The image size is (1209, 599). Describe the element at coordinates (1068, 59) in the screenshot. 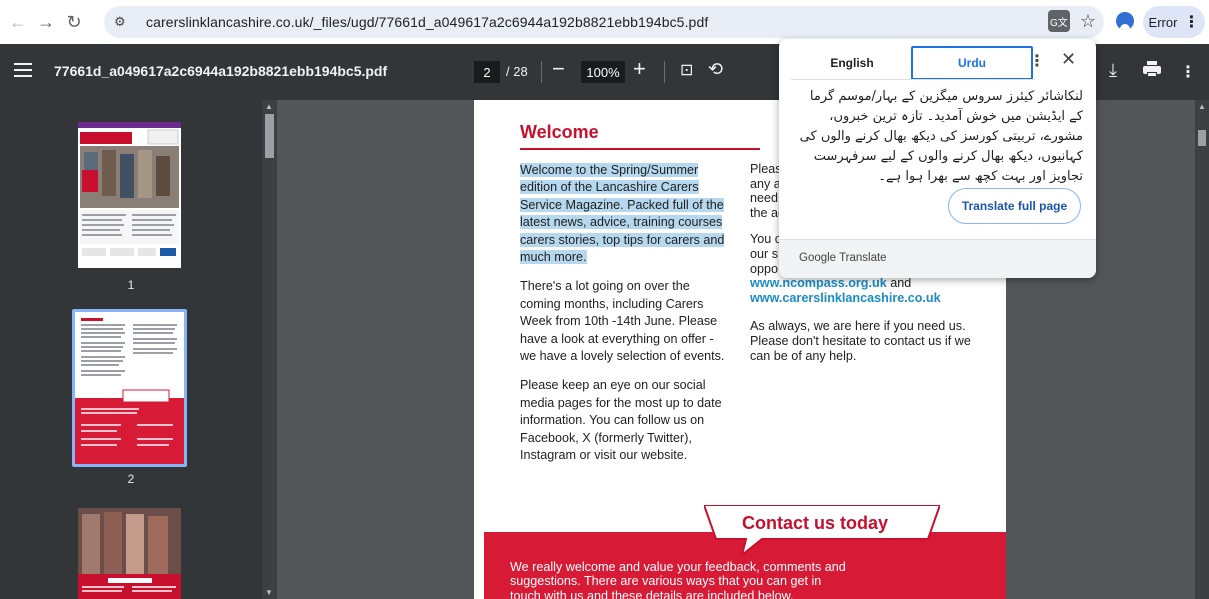

I see `close-icon: ✕` at that location.